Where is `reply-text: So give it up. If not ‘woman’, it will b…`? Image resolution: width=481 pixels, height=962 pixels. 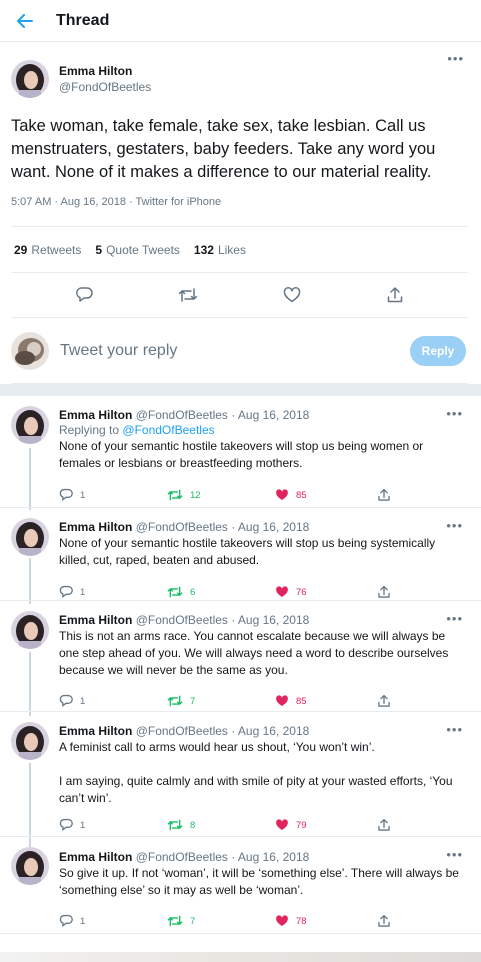 reply-text: So give it up. If not ‘woman’, it will b… is located at coordinates (259, 881).